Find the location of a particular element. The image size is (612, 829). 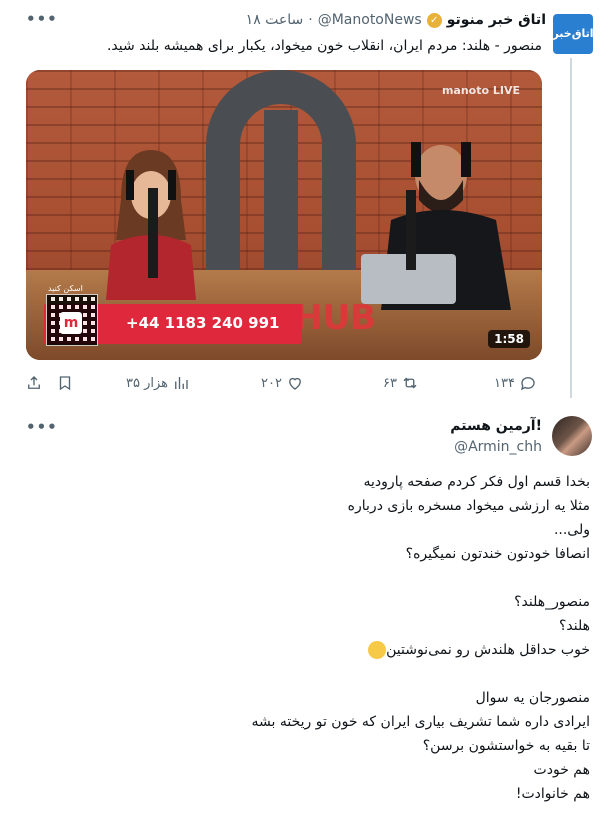

handle: @ManotoNews is located at coordinates (370, 20).